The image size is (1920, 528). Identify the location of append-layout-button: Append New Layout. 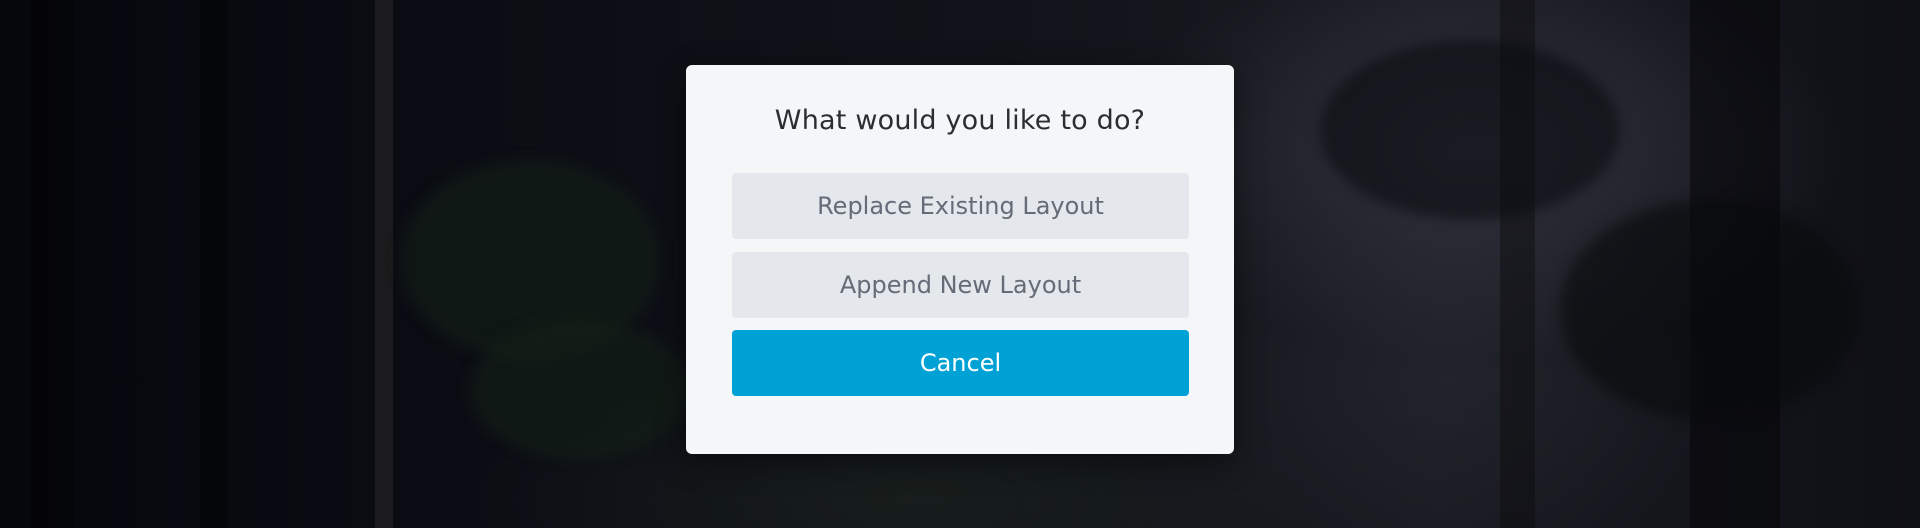
(960, 285).